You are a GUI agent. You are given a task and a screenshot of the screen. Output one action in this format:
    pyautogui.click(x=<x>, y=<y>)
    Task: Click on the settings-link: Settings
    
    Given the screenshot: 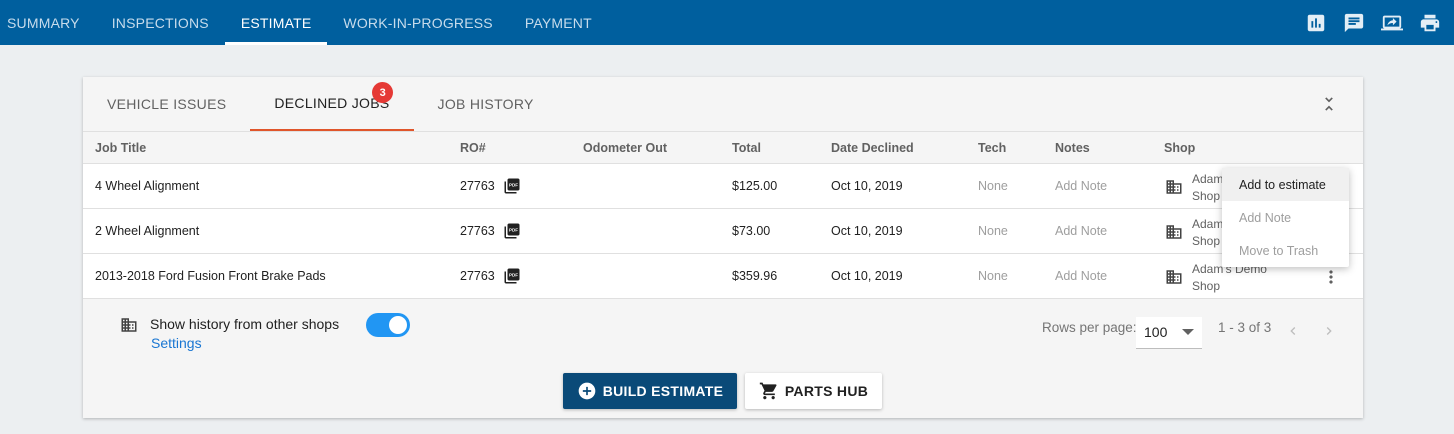 What is the action you would take?
    pyautogui.click(x=176, y=343)
    